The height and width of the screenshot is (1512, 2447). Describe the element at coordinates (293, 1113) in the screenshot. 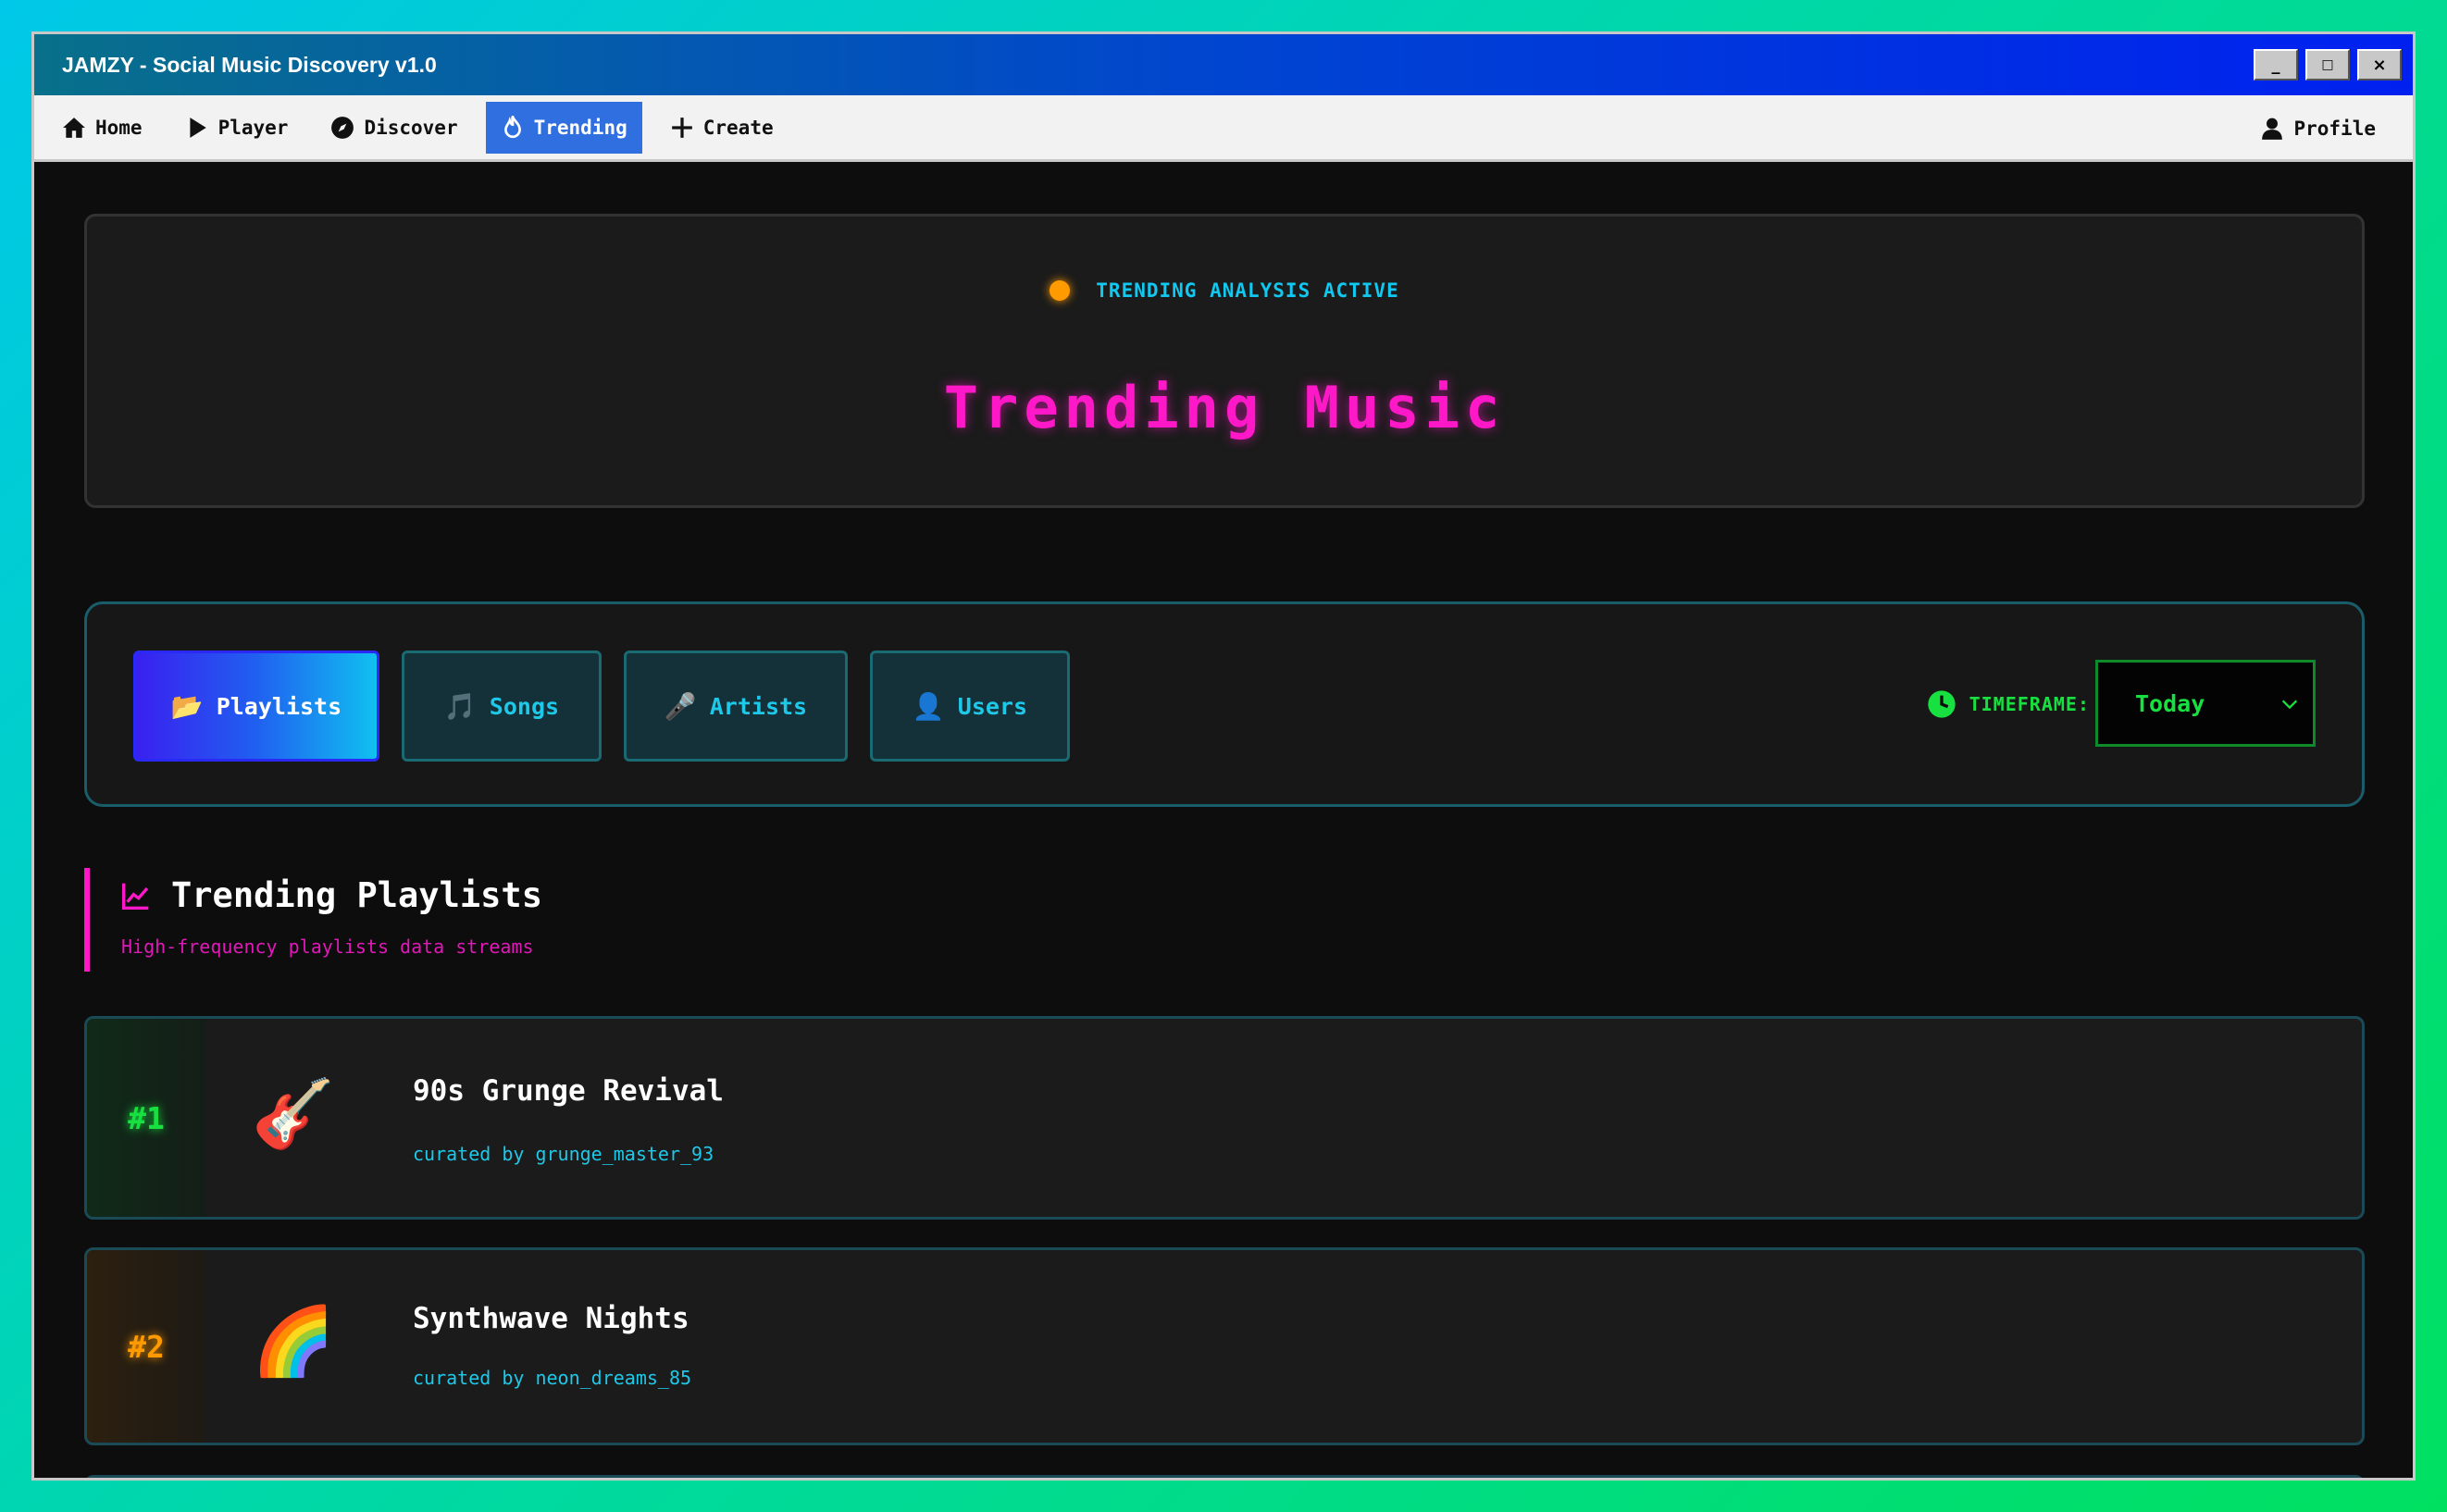

I see `guitar-icon: 🎸` at that location.